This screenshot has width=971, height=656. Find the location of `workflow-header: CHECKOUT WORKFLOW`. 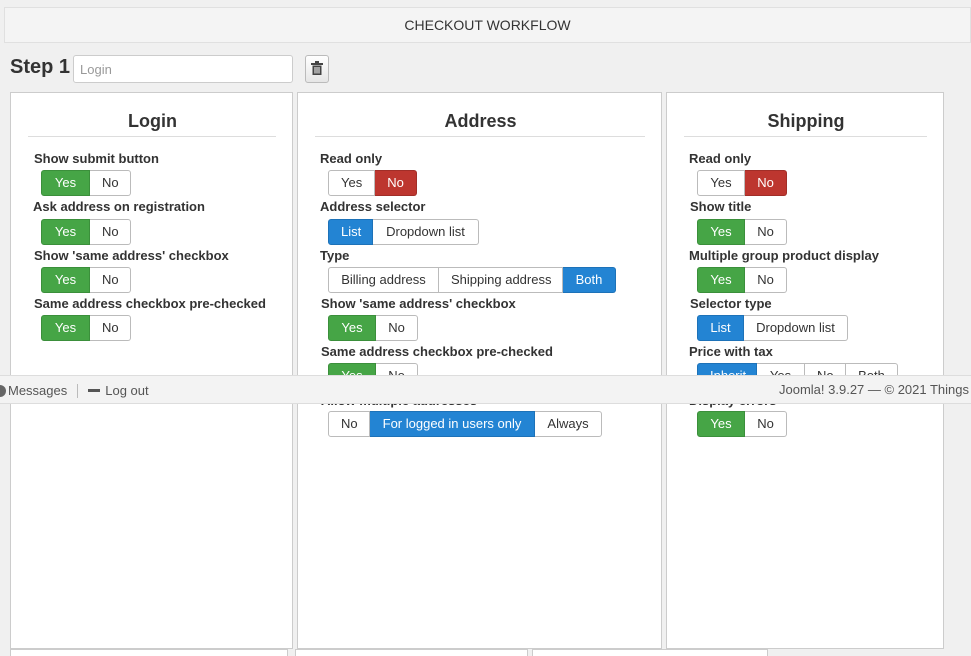

workflow-header: CHECKOUT WORKFLOW is located at coordinates (487, 25).